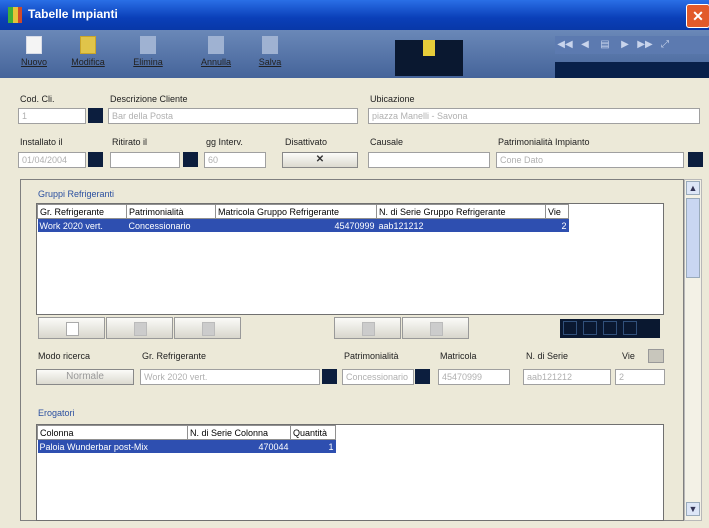  Describe the element at coordinates (313, 432) in the screenshot. I see `column-header: Quantità` at that location.